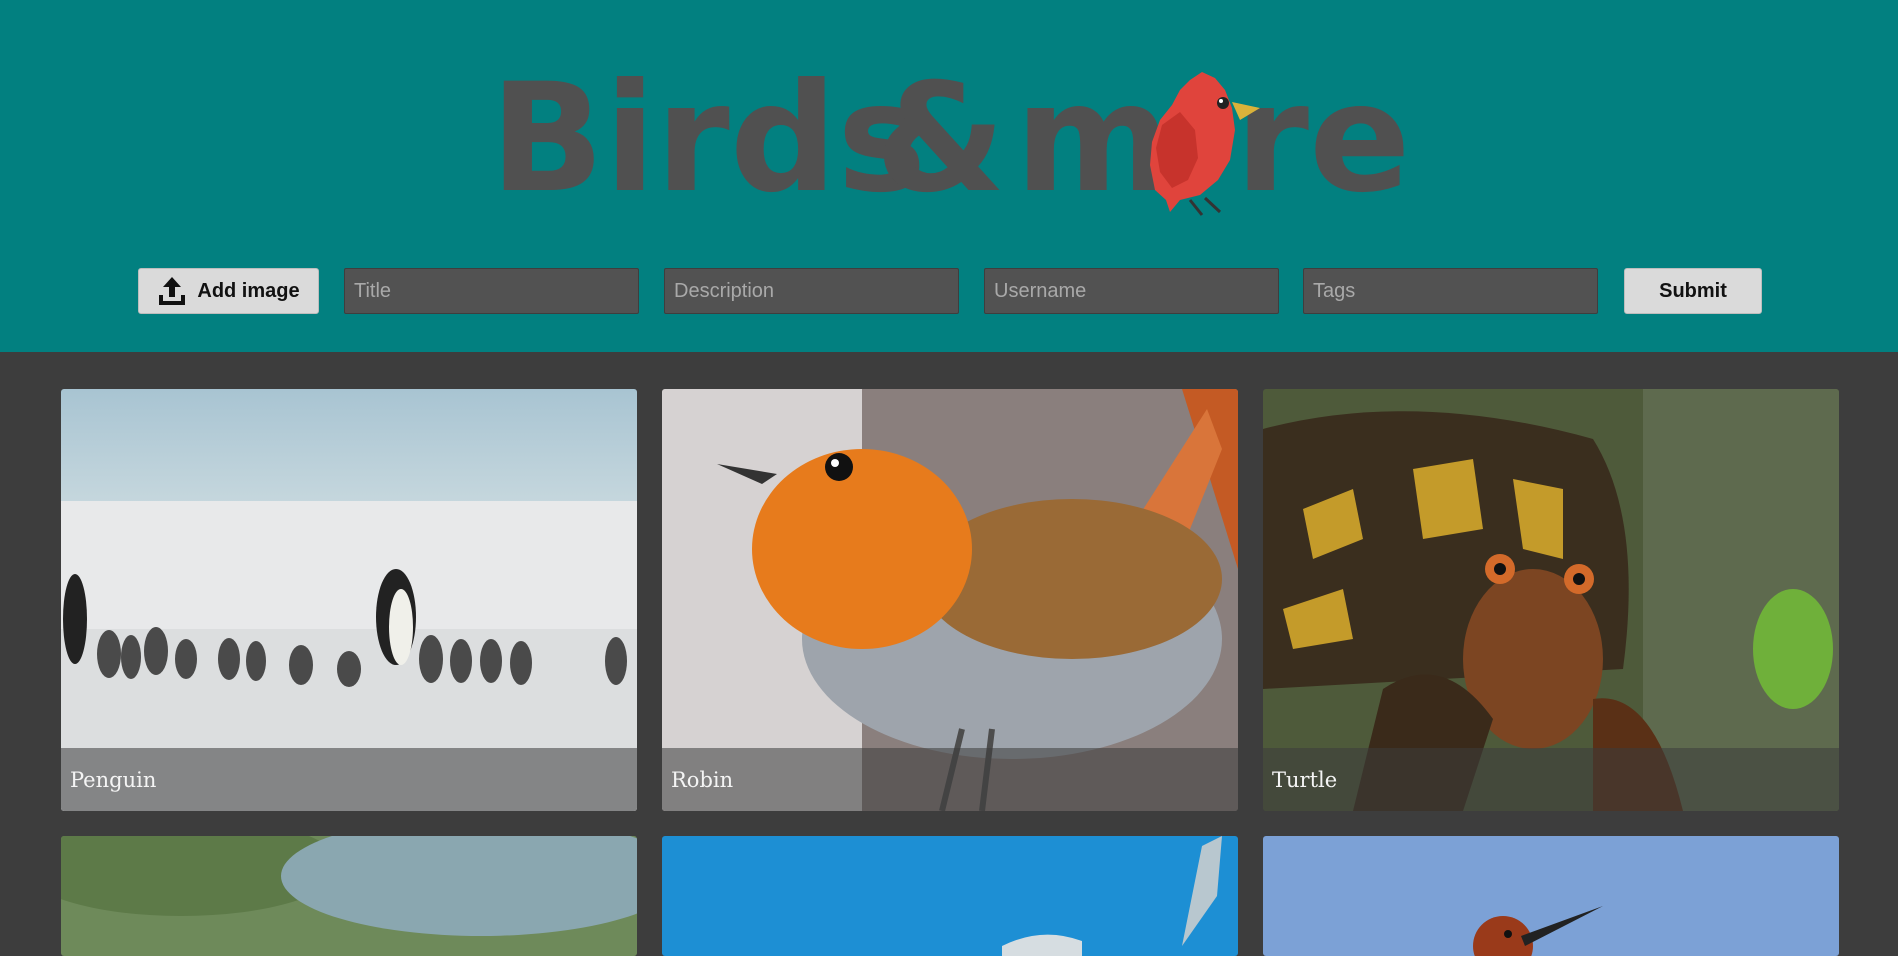  What do you see at coordinates (349, 600) in the screenshot?
I see `gallery-card-penguin: Penguin` at bounding box center [349, 600].